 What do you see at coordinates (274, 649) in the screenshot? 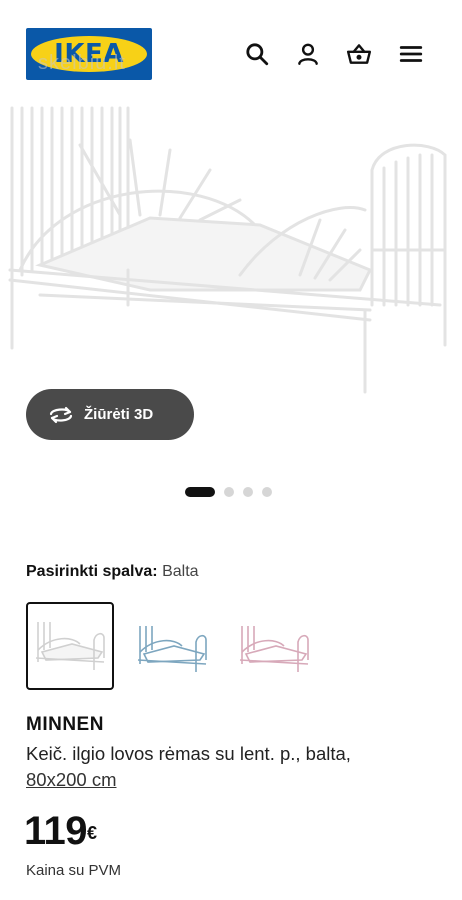
I see `bed-thumbnail-pink` at bounding box center [274, 649].